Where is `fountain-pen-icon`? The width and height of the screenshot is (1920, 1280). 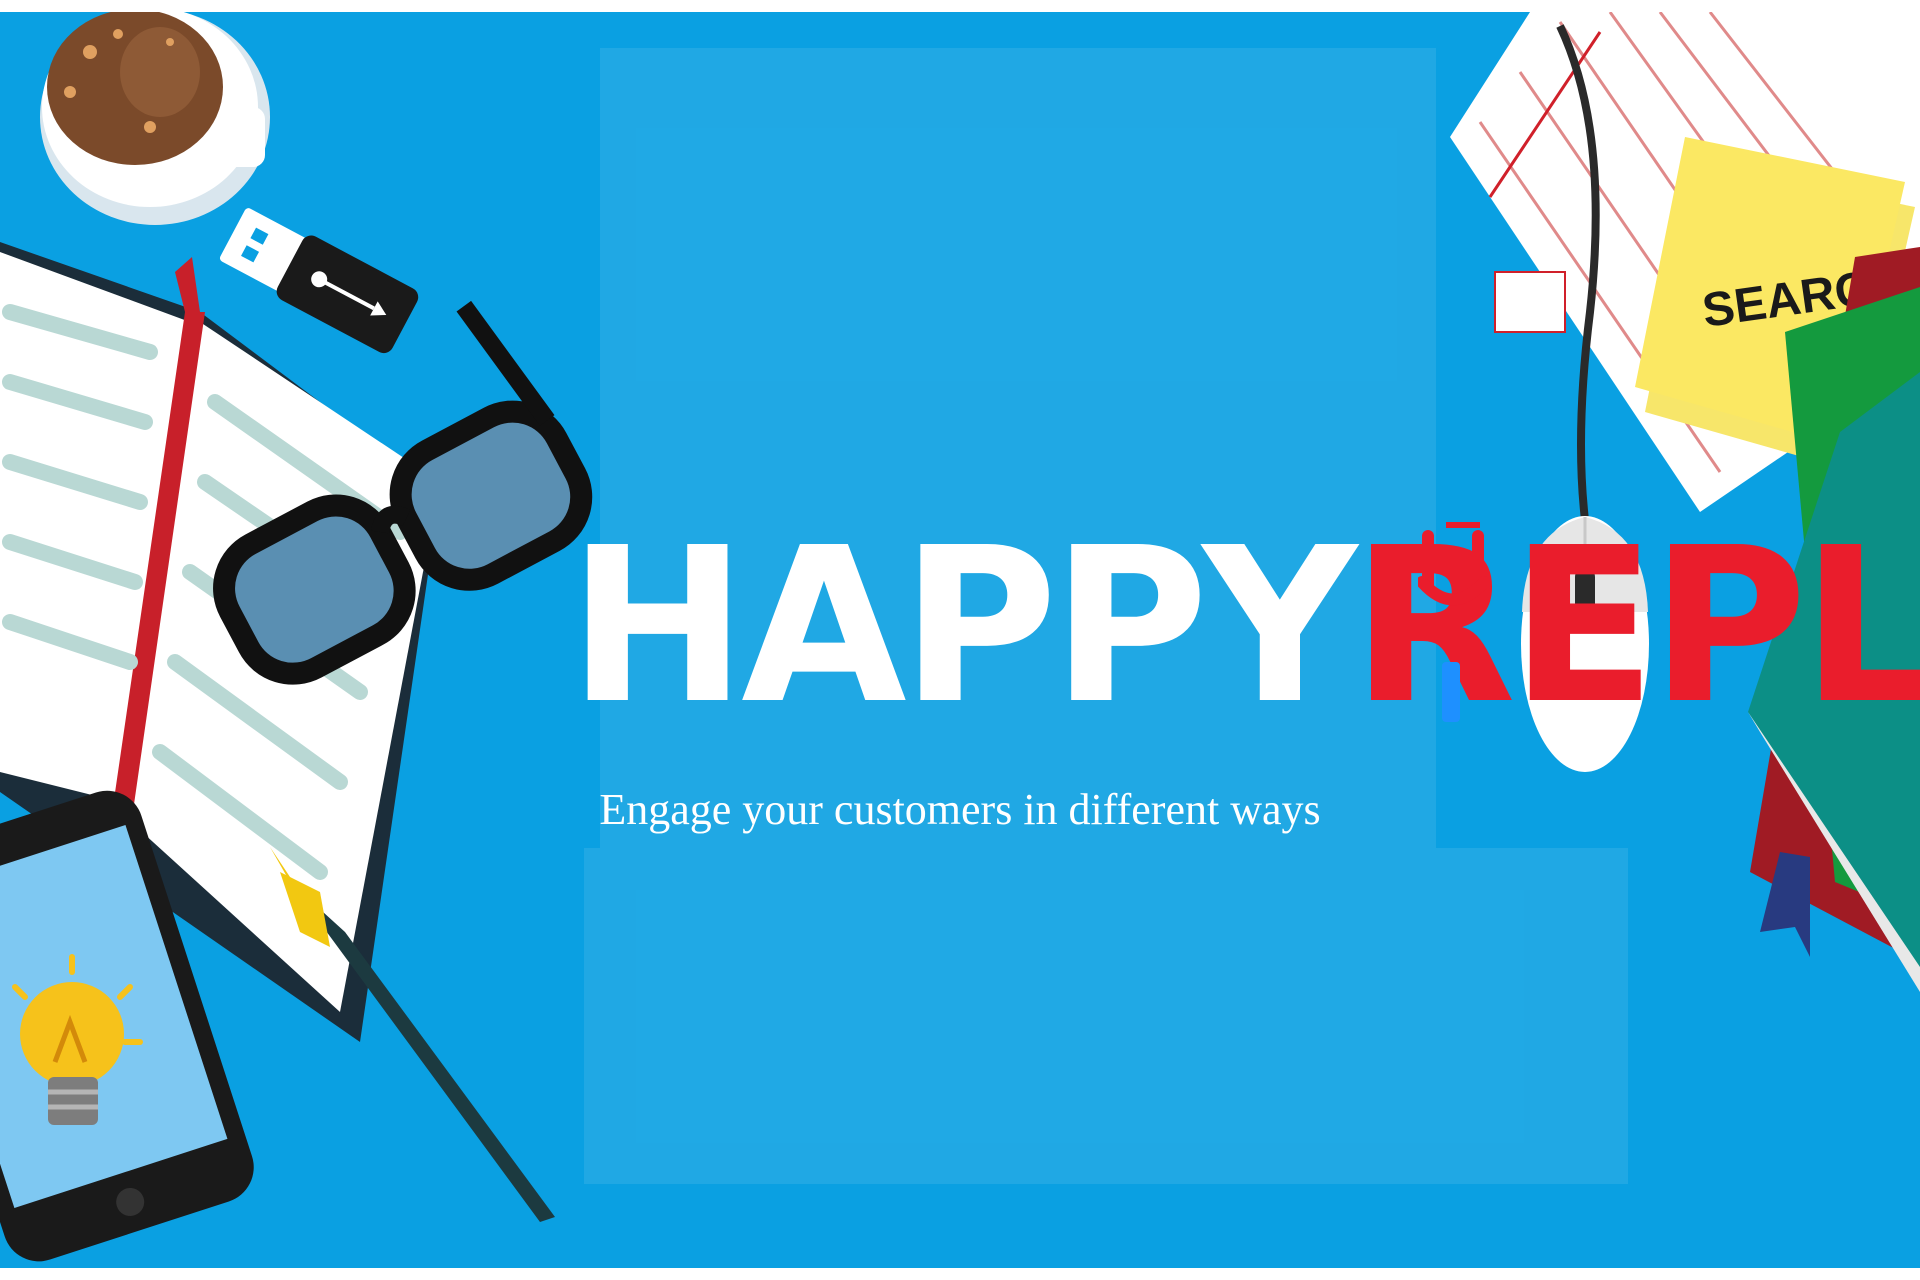 fountain-pen-icon is located at coordinates (412, 1034).